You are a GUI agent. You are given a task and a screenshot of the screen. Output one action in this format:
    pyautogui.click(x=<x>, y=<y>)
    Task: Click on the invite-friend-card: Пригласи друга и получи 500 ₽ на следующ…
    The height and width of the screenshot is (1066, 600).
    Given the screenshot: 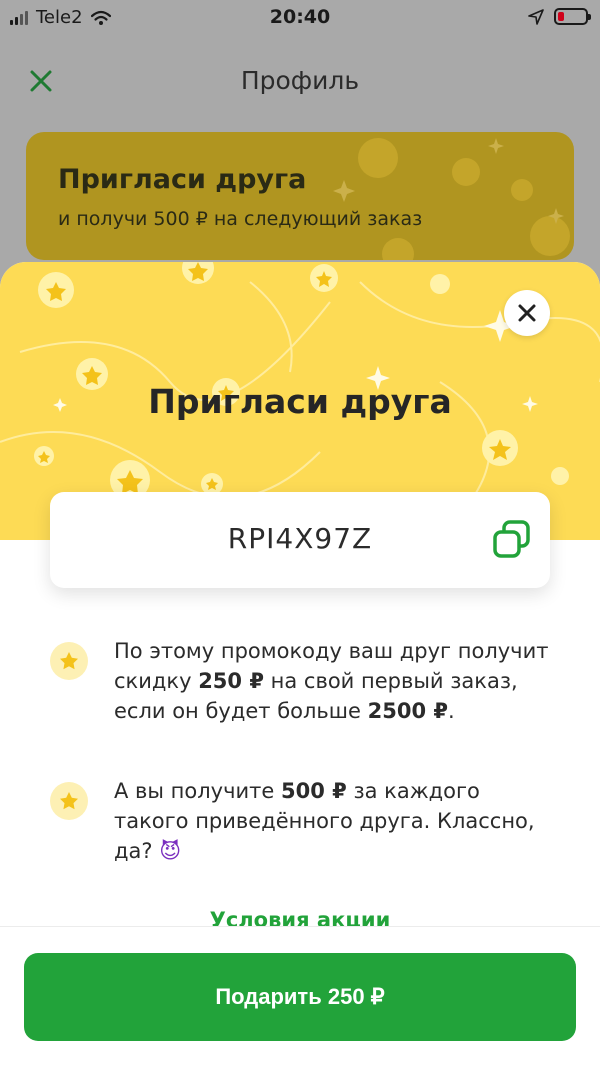 What is the action you would take?
    pyautogui.click(x=300, y=196)
    